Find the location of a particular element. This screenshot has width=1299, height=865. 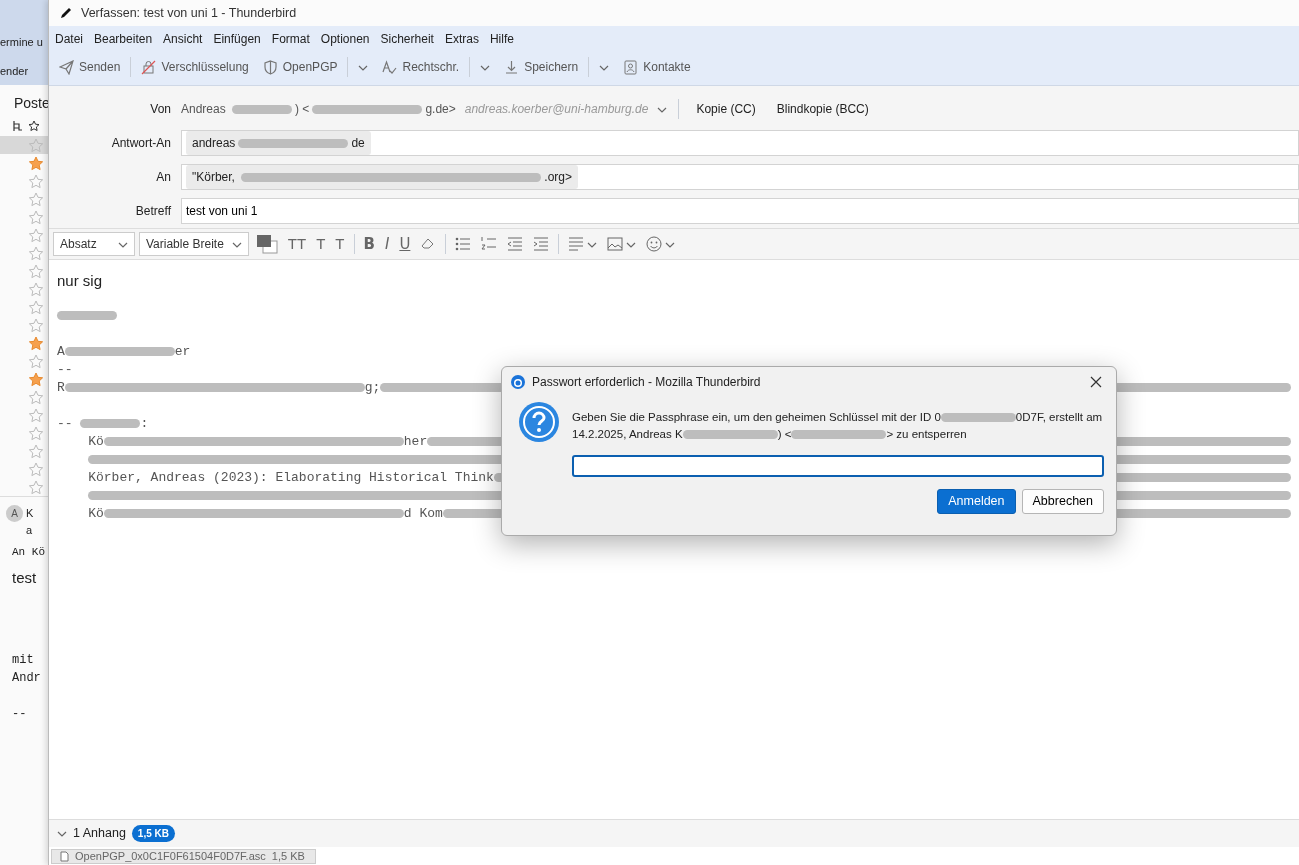

passphrase-field is located at coordinates (838, 466).